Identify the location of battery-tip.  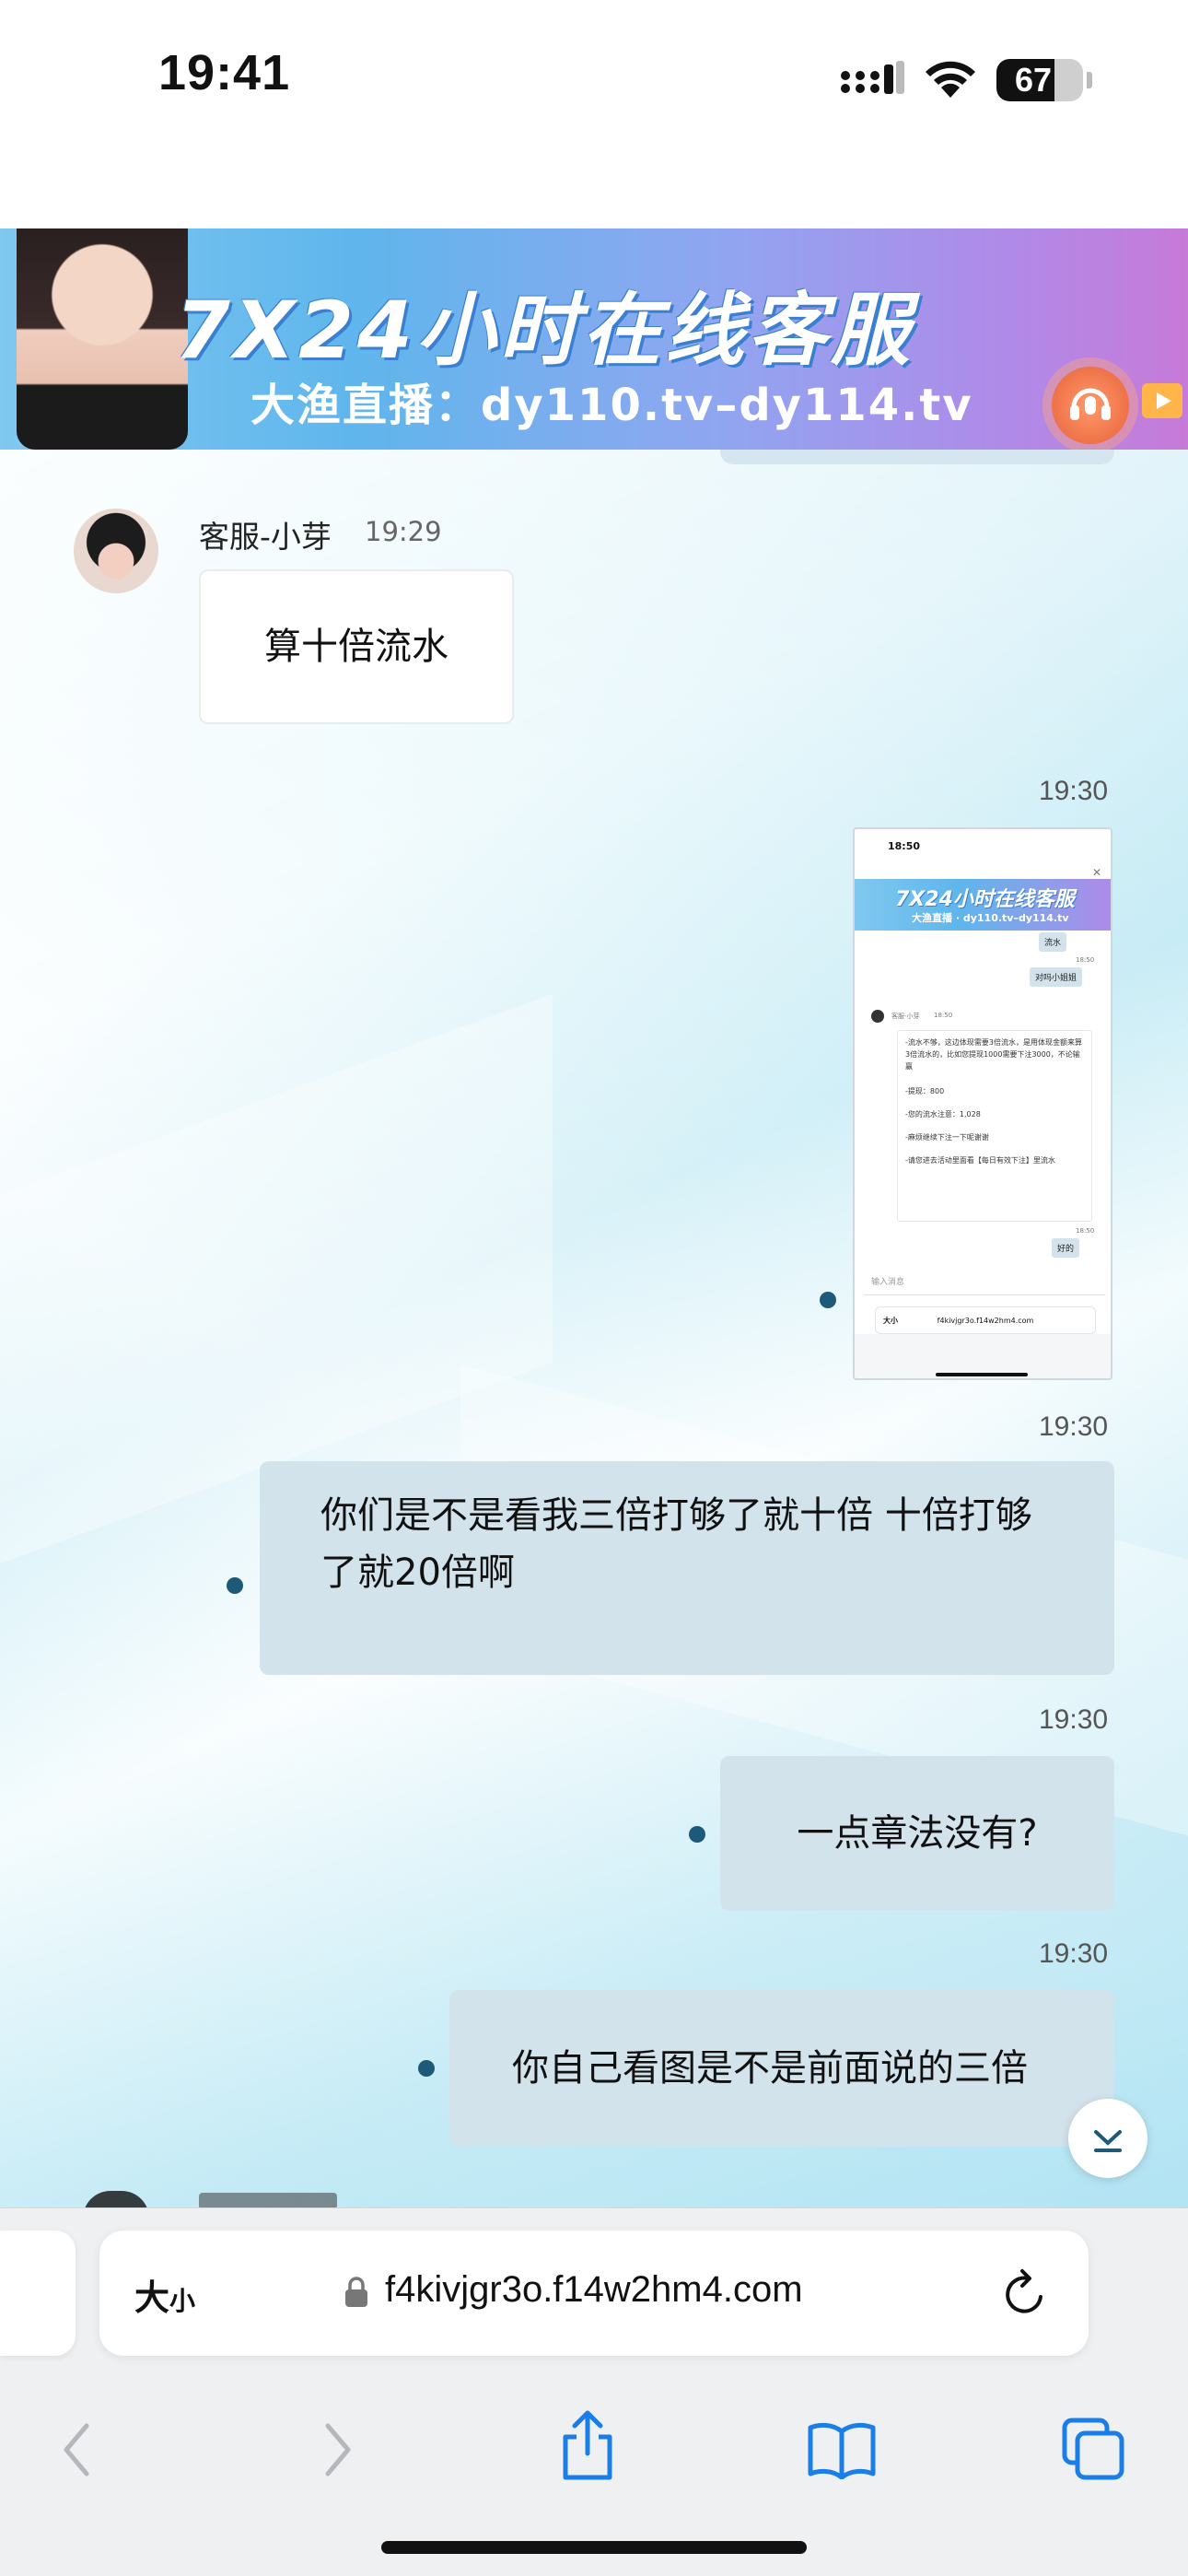
(1089, 80).